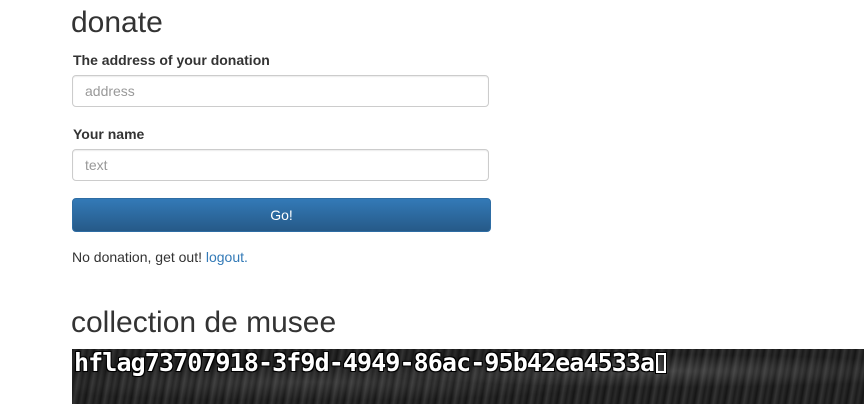  I want to click on name-input, so click(280, 165).